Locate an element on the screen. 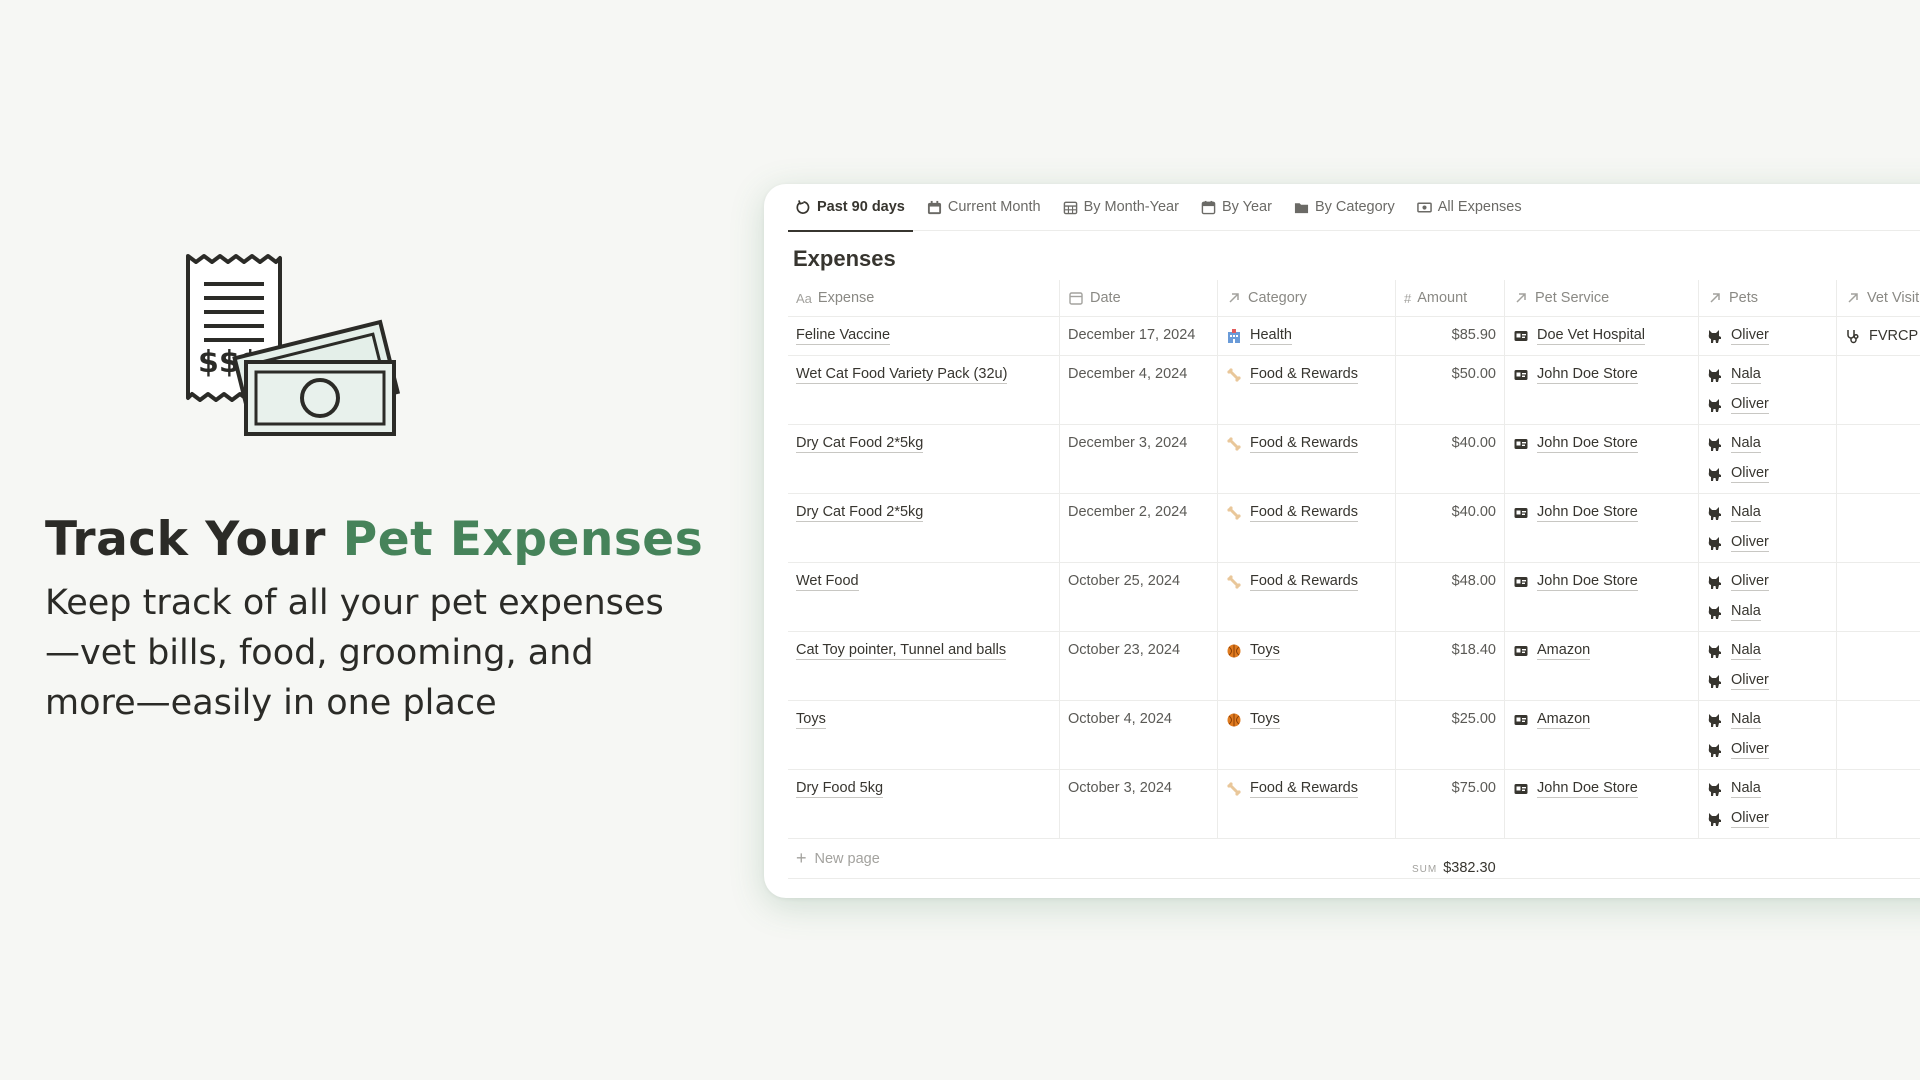 This screenshot has height=1080, width=1920. expense-cell: Wet Cat Food Variety Pack (32u) is located at coordinates (924, 390).